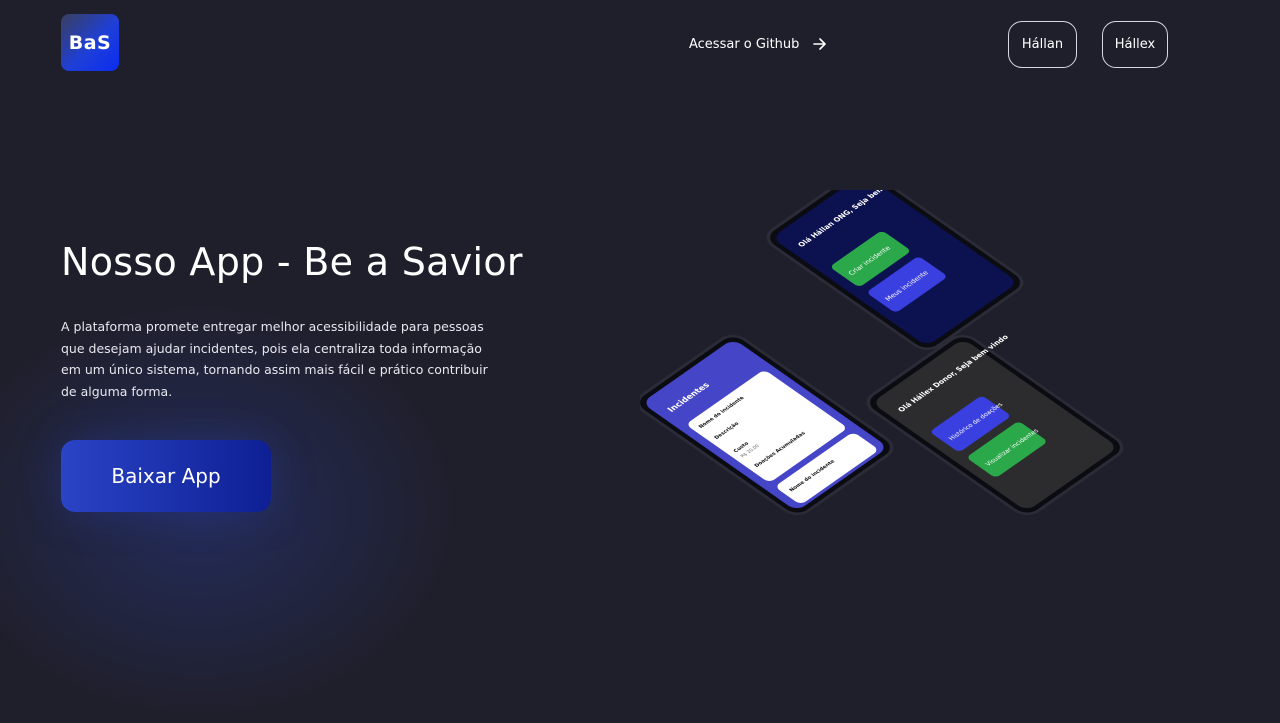  I want to click on github-link-label: Acessar o Github, so click(744, 44).